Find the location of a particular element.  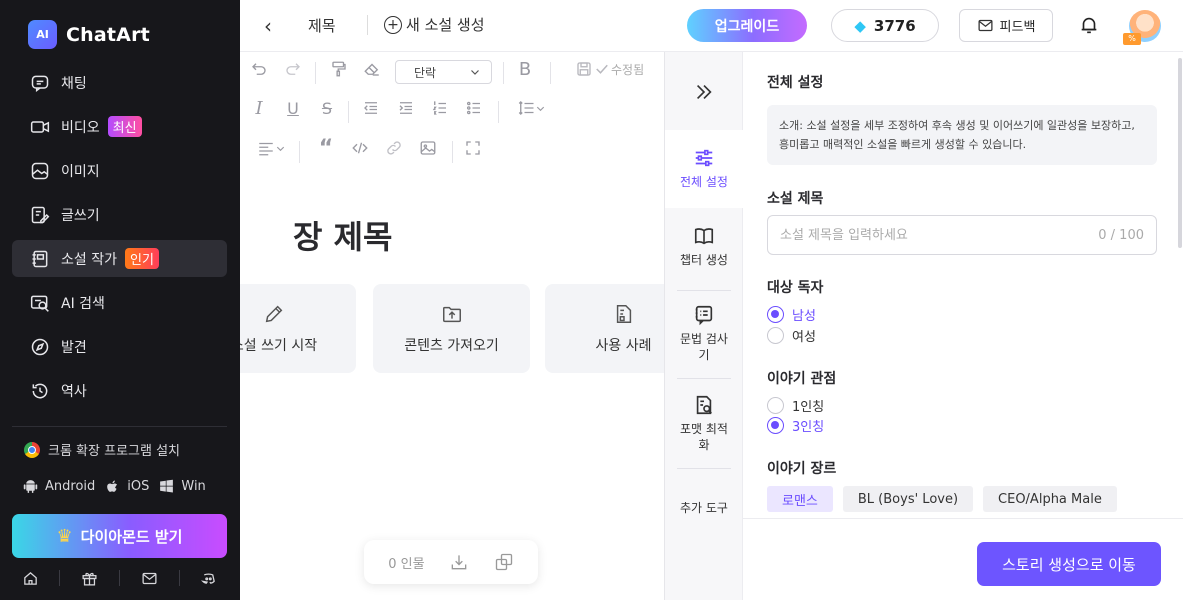

apple-icon is located at coordinates (112, 486).